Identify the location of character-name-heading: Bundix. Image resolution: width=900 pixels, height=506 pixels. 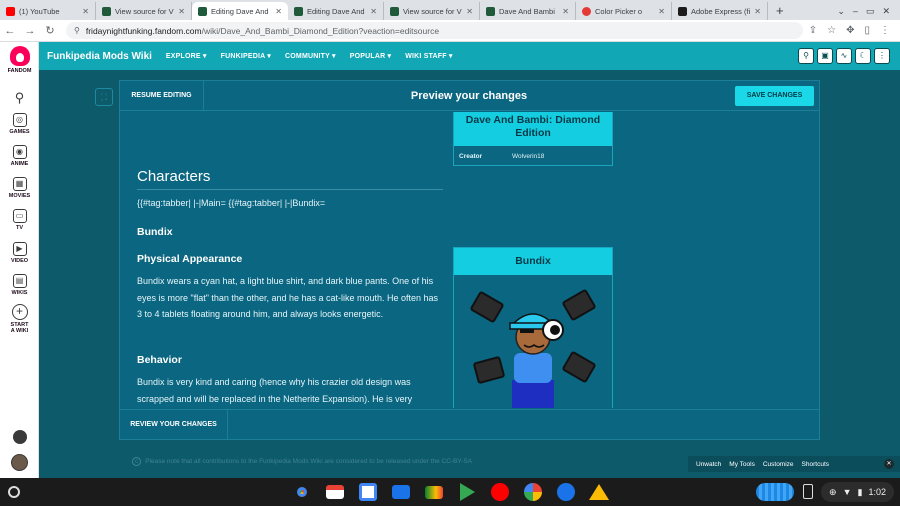
(155, 232).